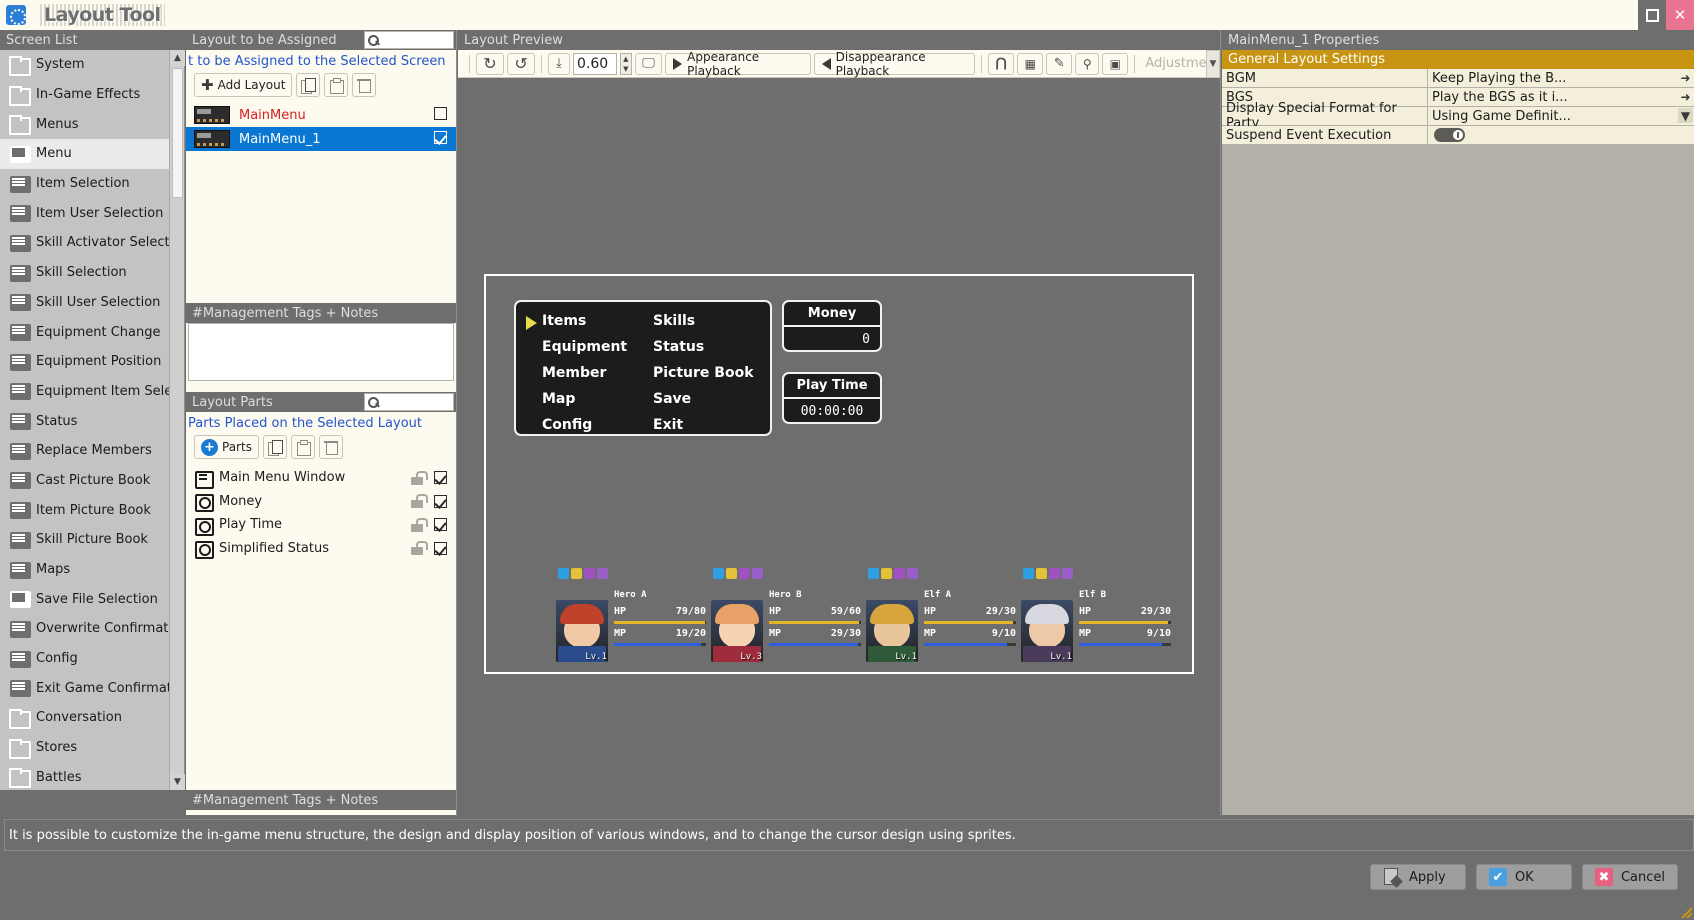 The height and width of the screenshot is (920, 1694). Describe the element at coordinates (943, 615) in the screenshot. I see `party-member: Lv.1 Elf A HP 29/30 MP 9/10` at that location.